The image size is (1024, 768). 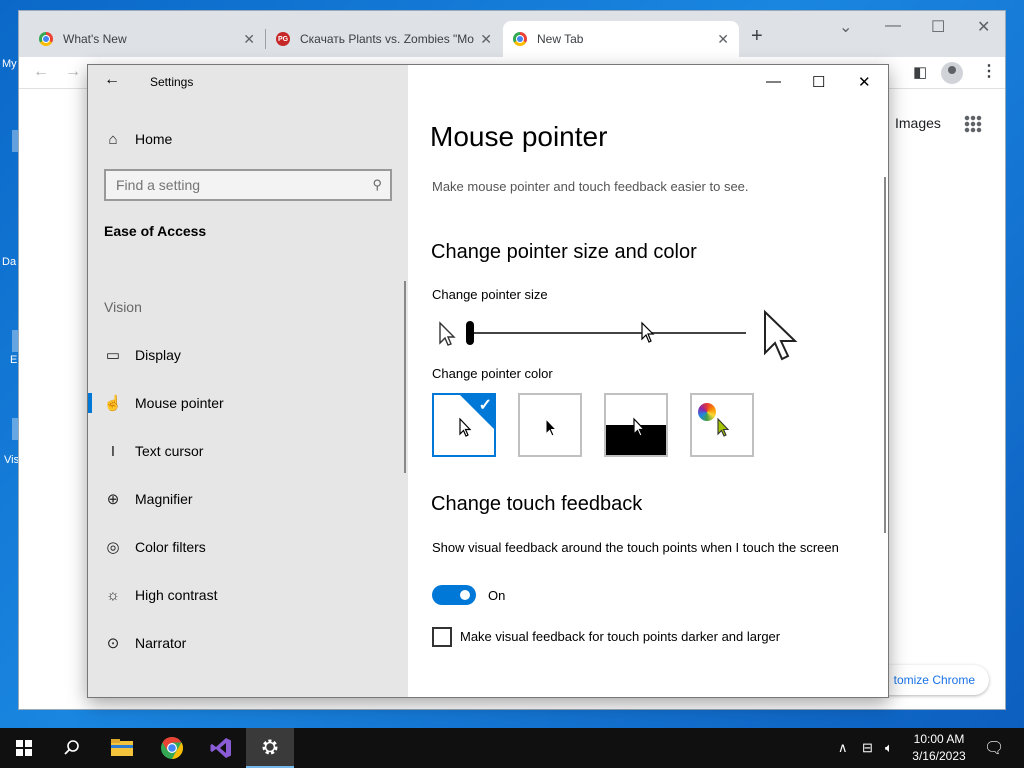 I want to click on customize-chrome-button: tomize Chrome, so click(x=932, y=680).